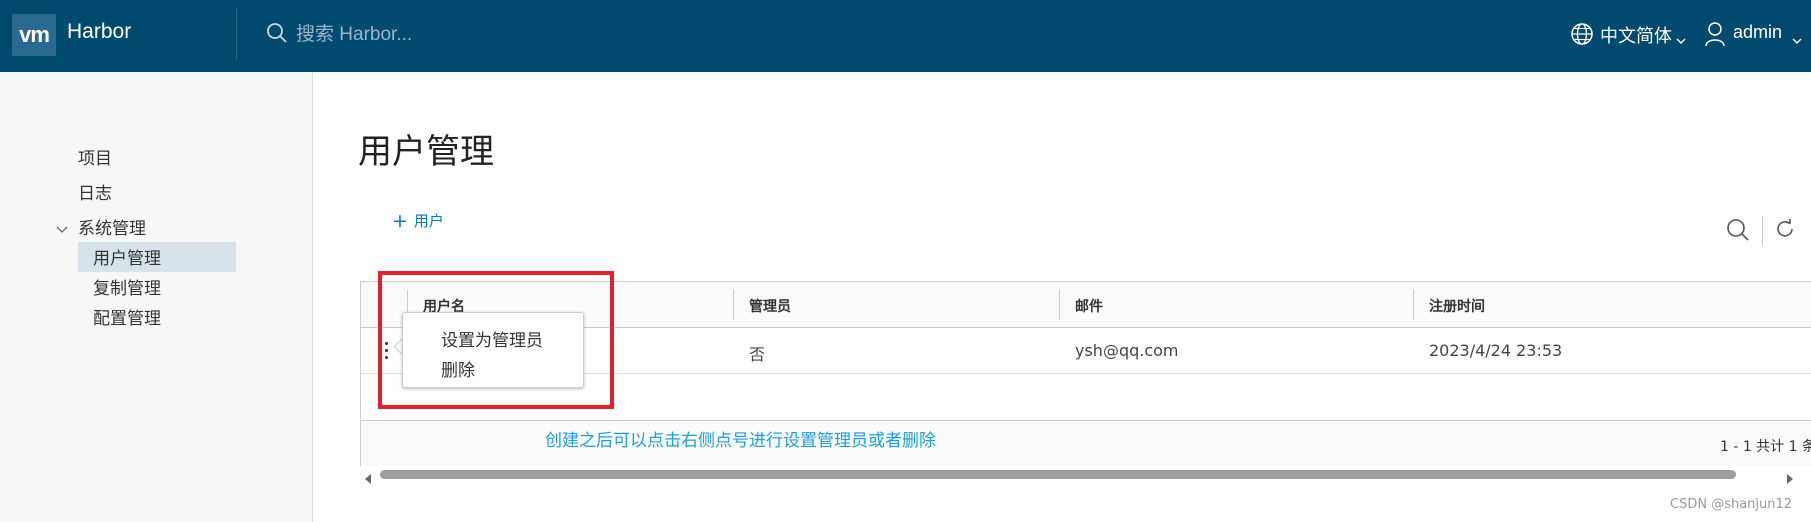  Describe the element at coordinates (1758, 32) in the screenshot. I see `username-label: admin` at that location.